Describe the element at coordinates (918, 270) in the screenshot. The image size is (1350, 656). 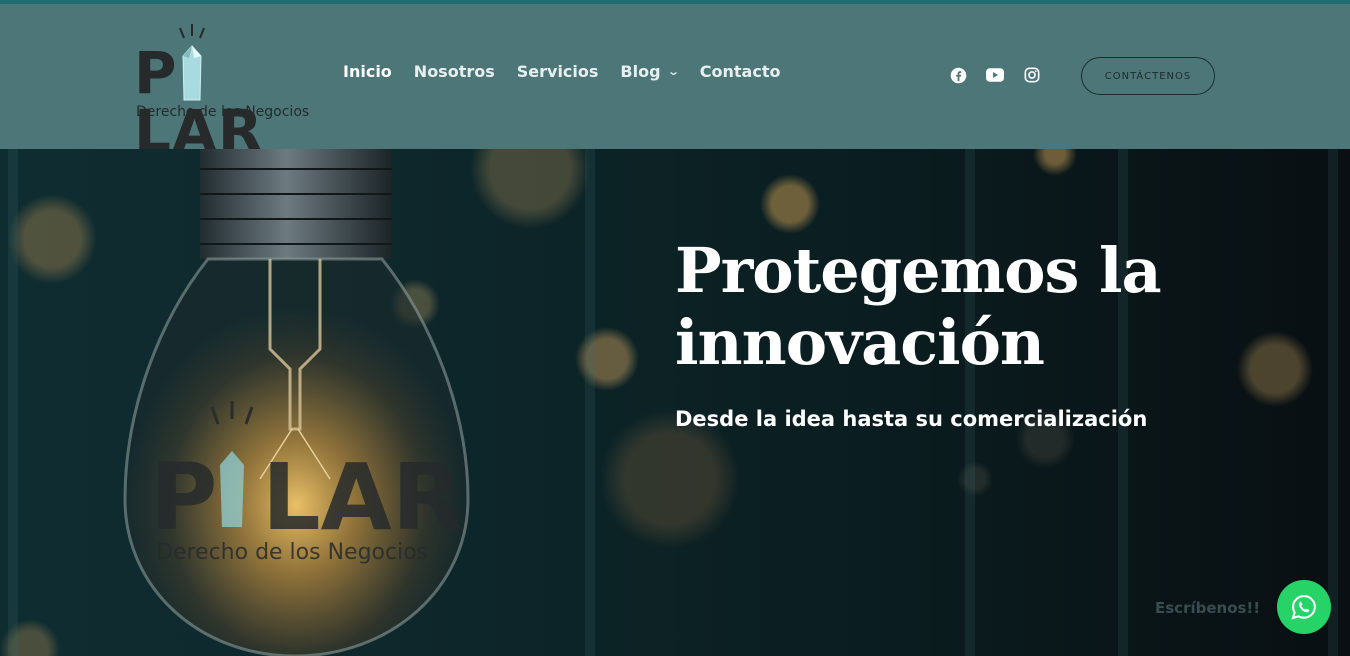
I see `hero-title-line1: Protegemos la` at that location.